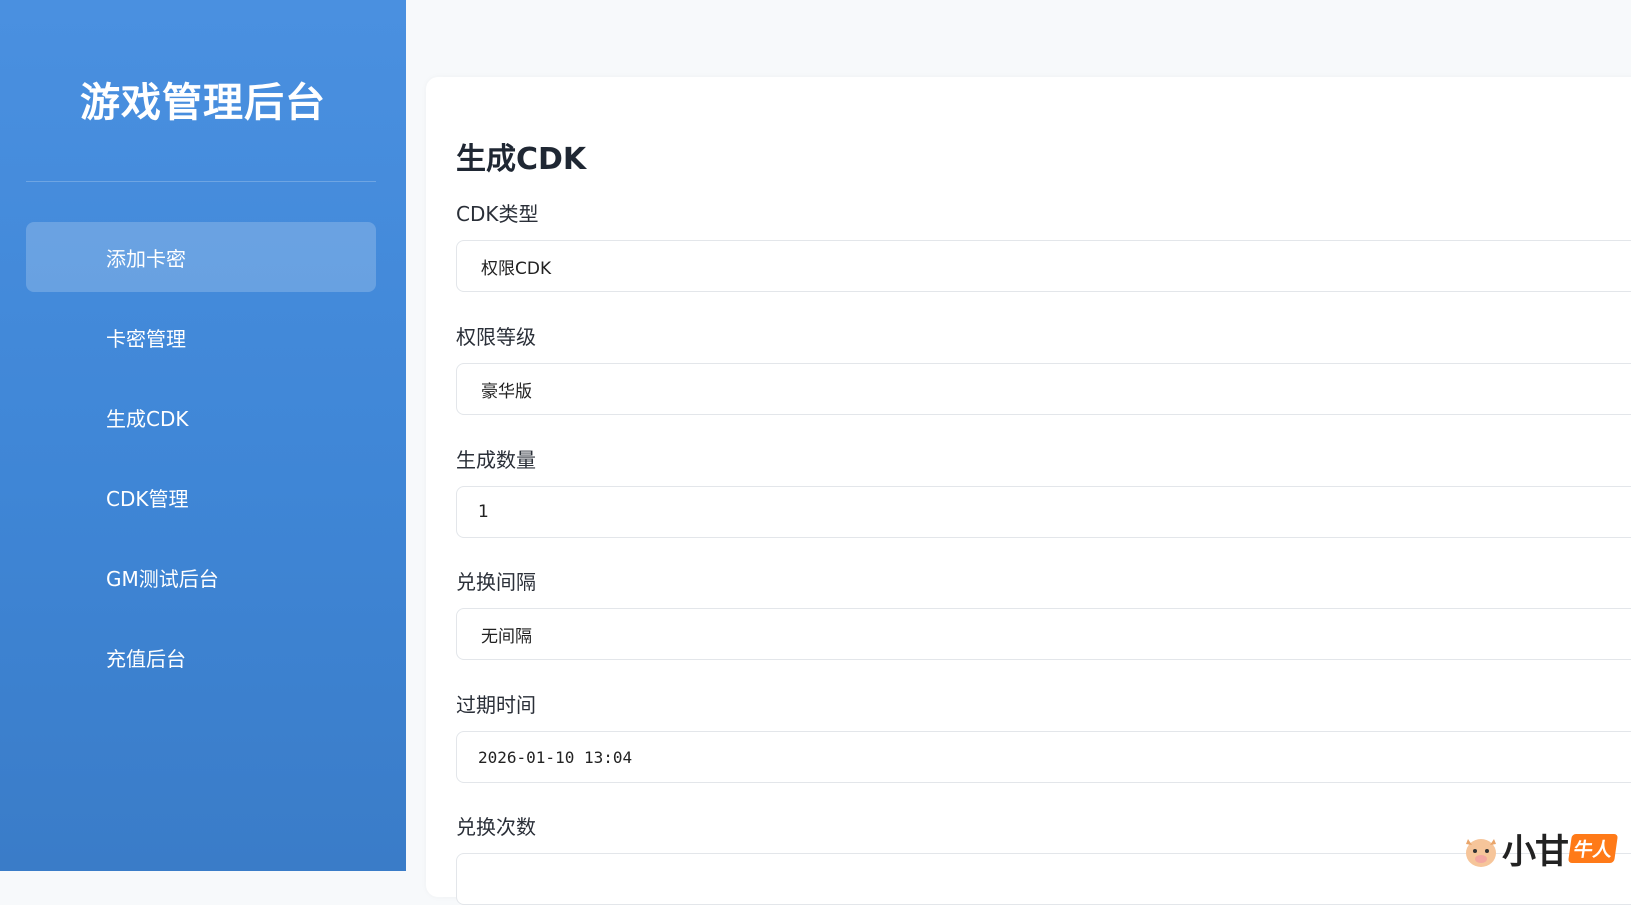 This screenshot has height=905, width=1631. What do you see at coordinates (1043, 757) in the screenshot?
I see `expire-time-input: 2026-01-10 13:04` at bounding box center [1043, 757].